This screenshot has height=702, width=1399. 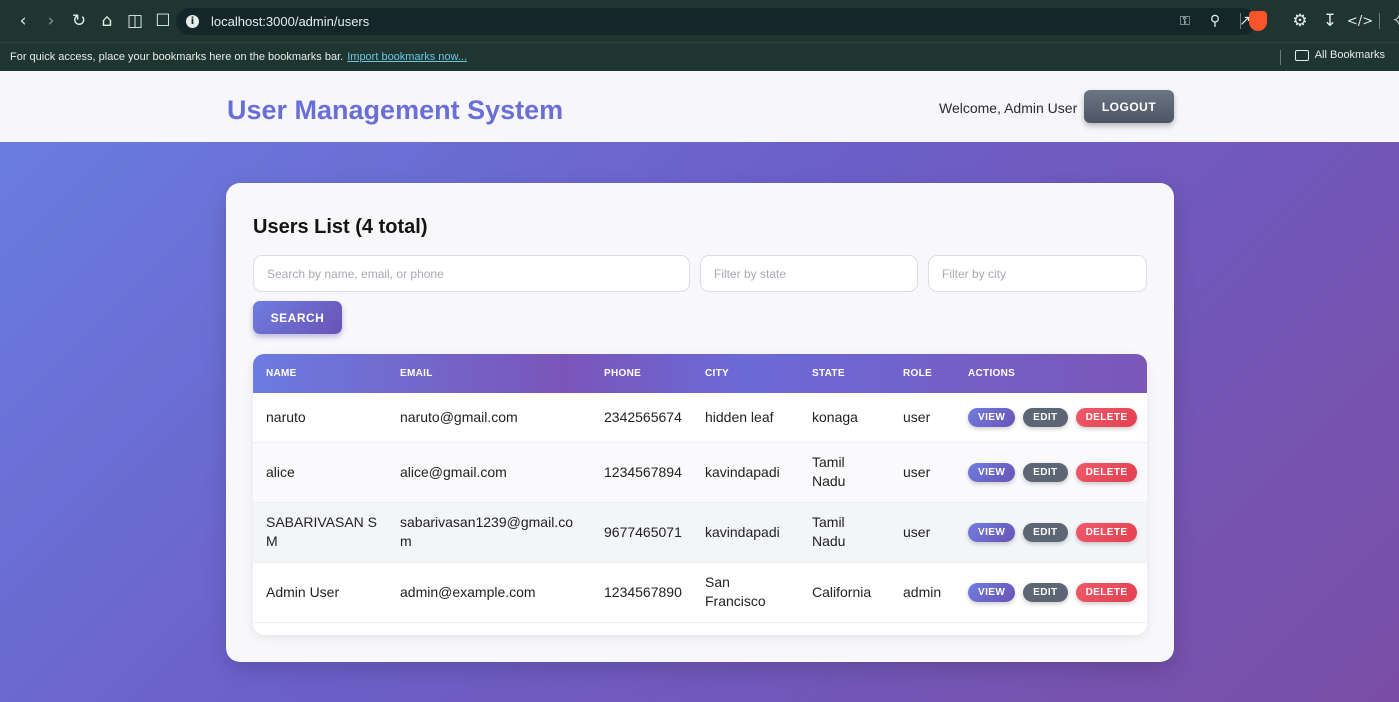 I want to click on cell-city: hidden leaf, so click(x=739, y=416).